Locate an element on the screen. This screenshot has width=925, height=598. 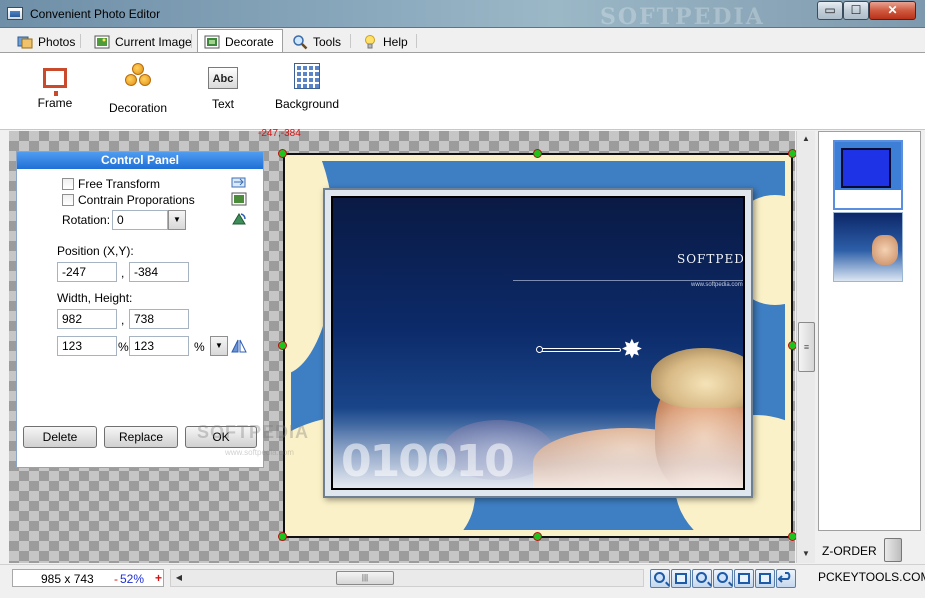
height-percent-input is located at coordinates (159, 346).